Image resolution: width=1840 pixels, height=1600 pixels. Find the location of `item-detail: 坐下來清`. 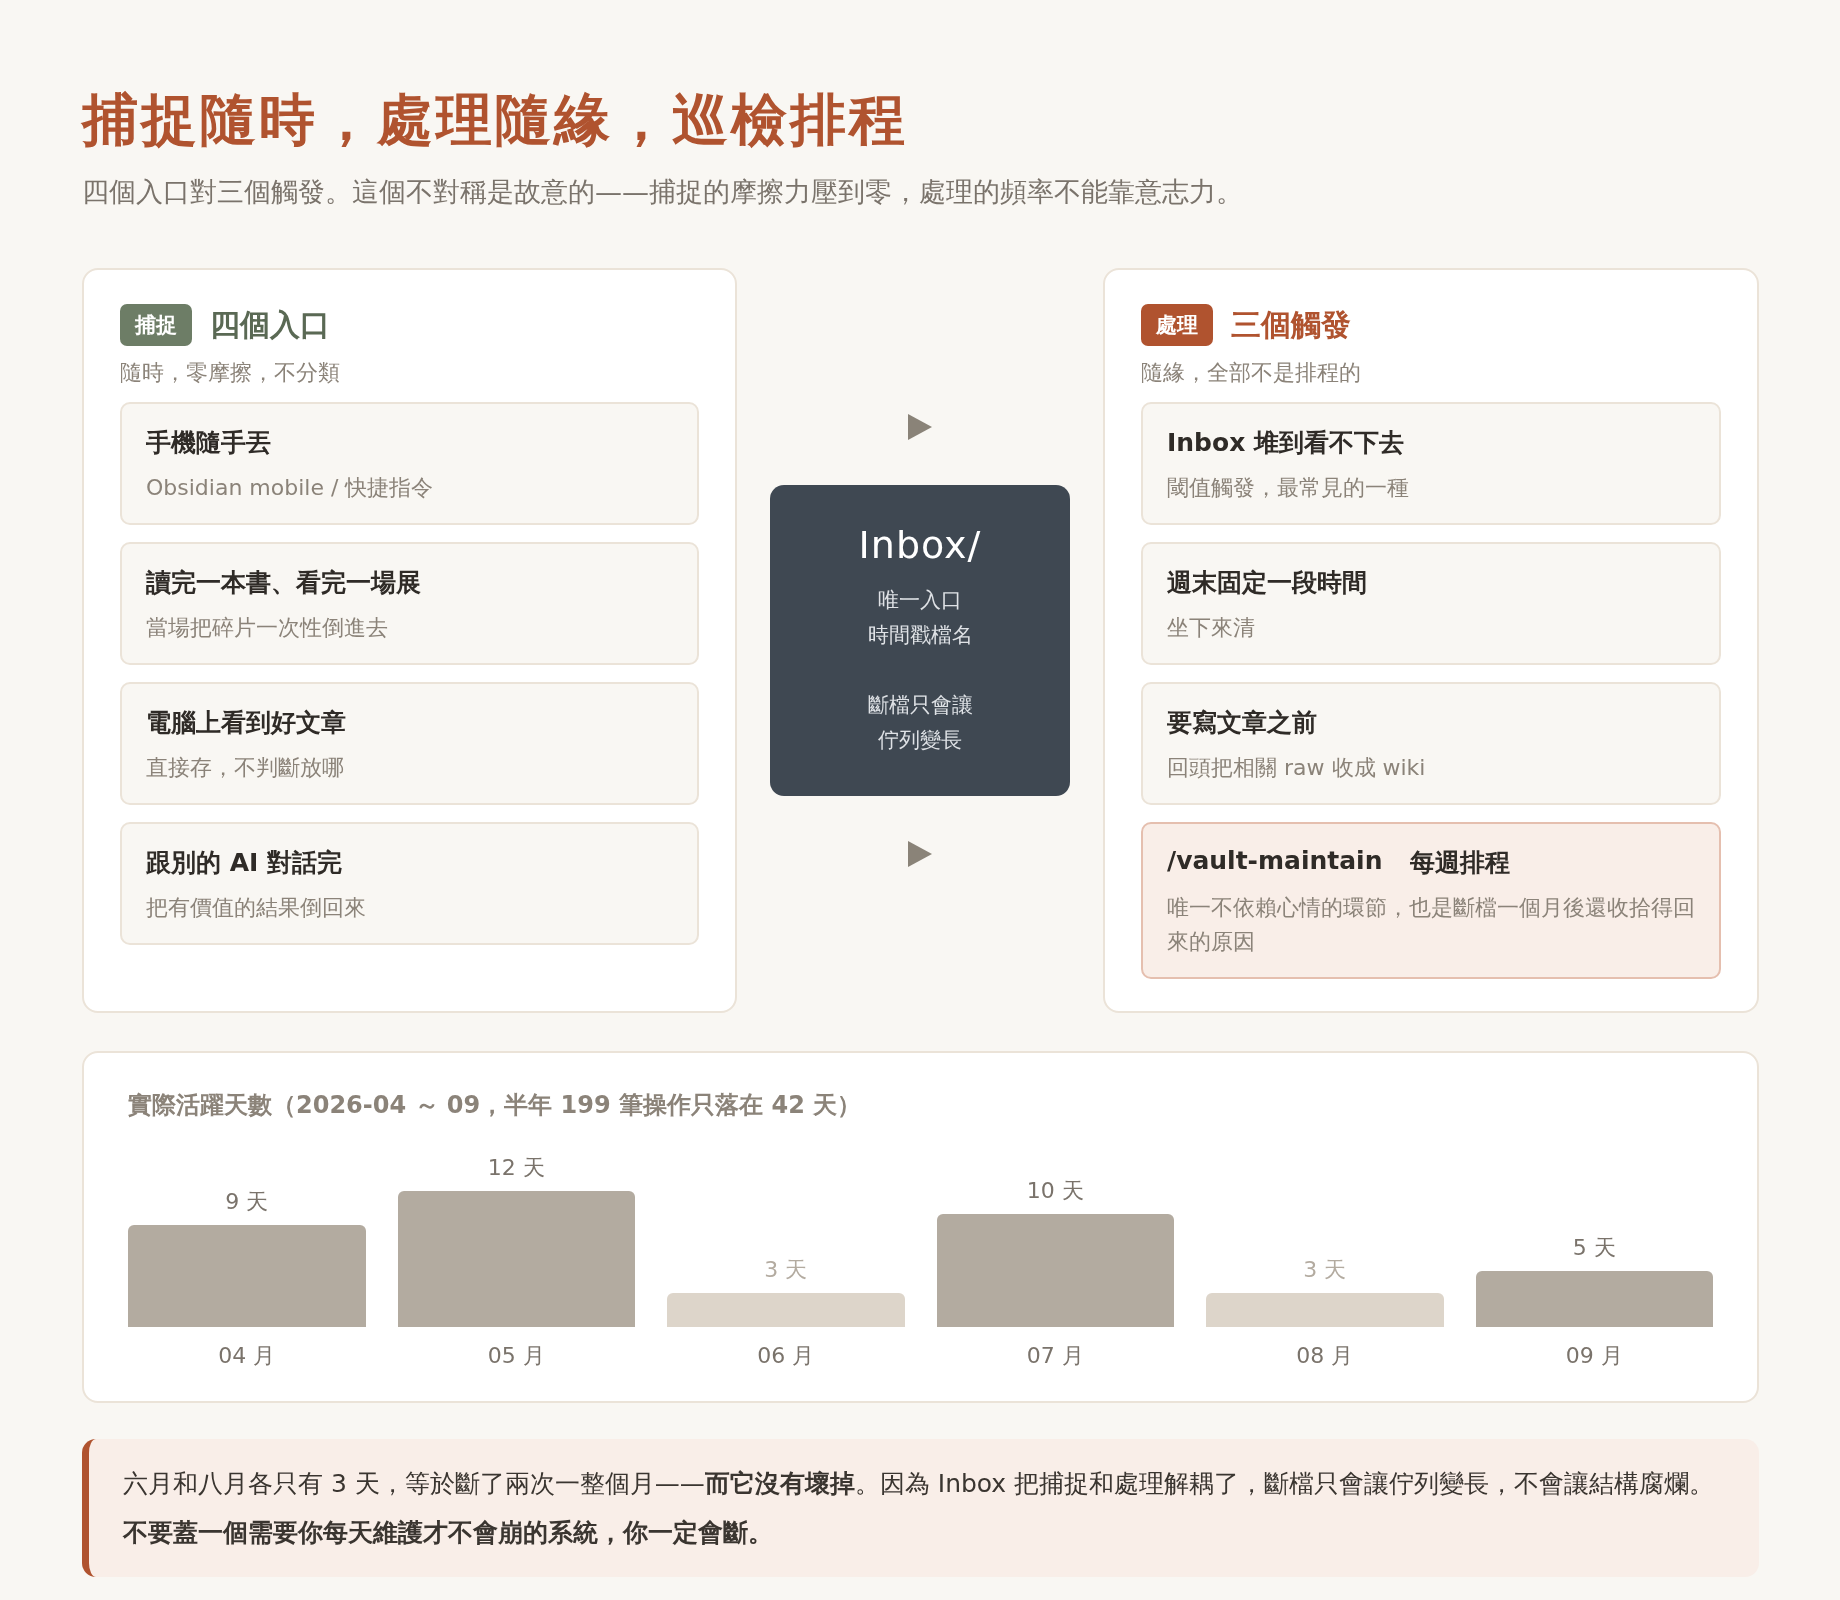

item-detail: 坐下來清 is located at coordinates (1211, 628).